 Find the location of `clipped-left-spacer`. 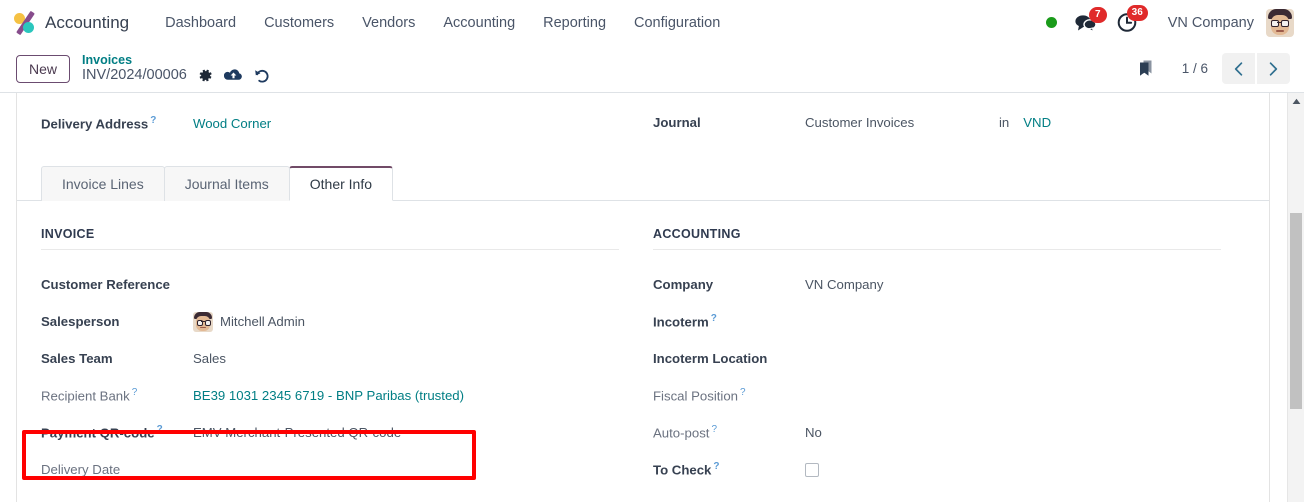

clipped-left-spacer is located at coordinates (342, 105).